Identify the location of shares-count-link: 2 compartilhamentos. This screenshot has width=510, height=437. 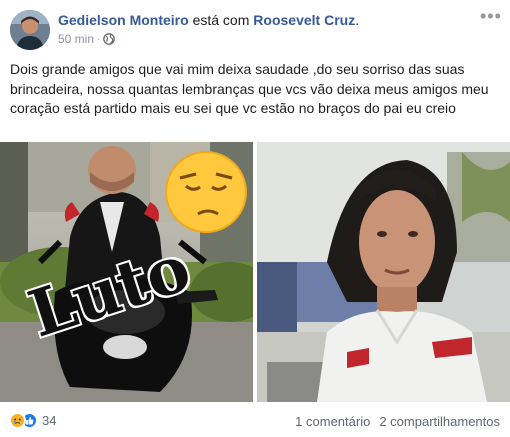
(439, 421).